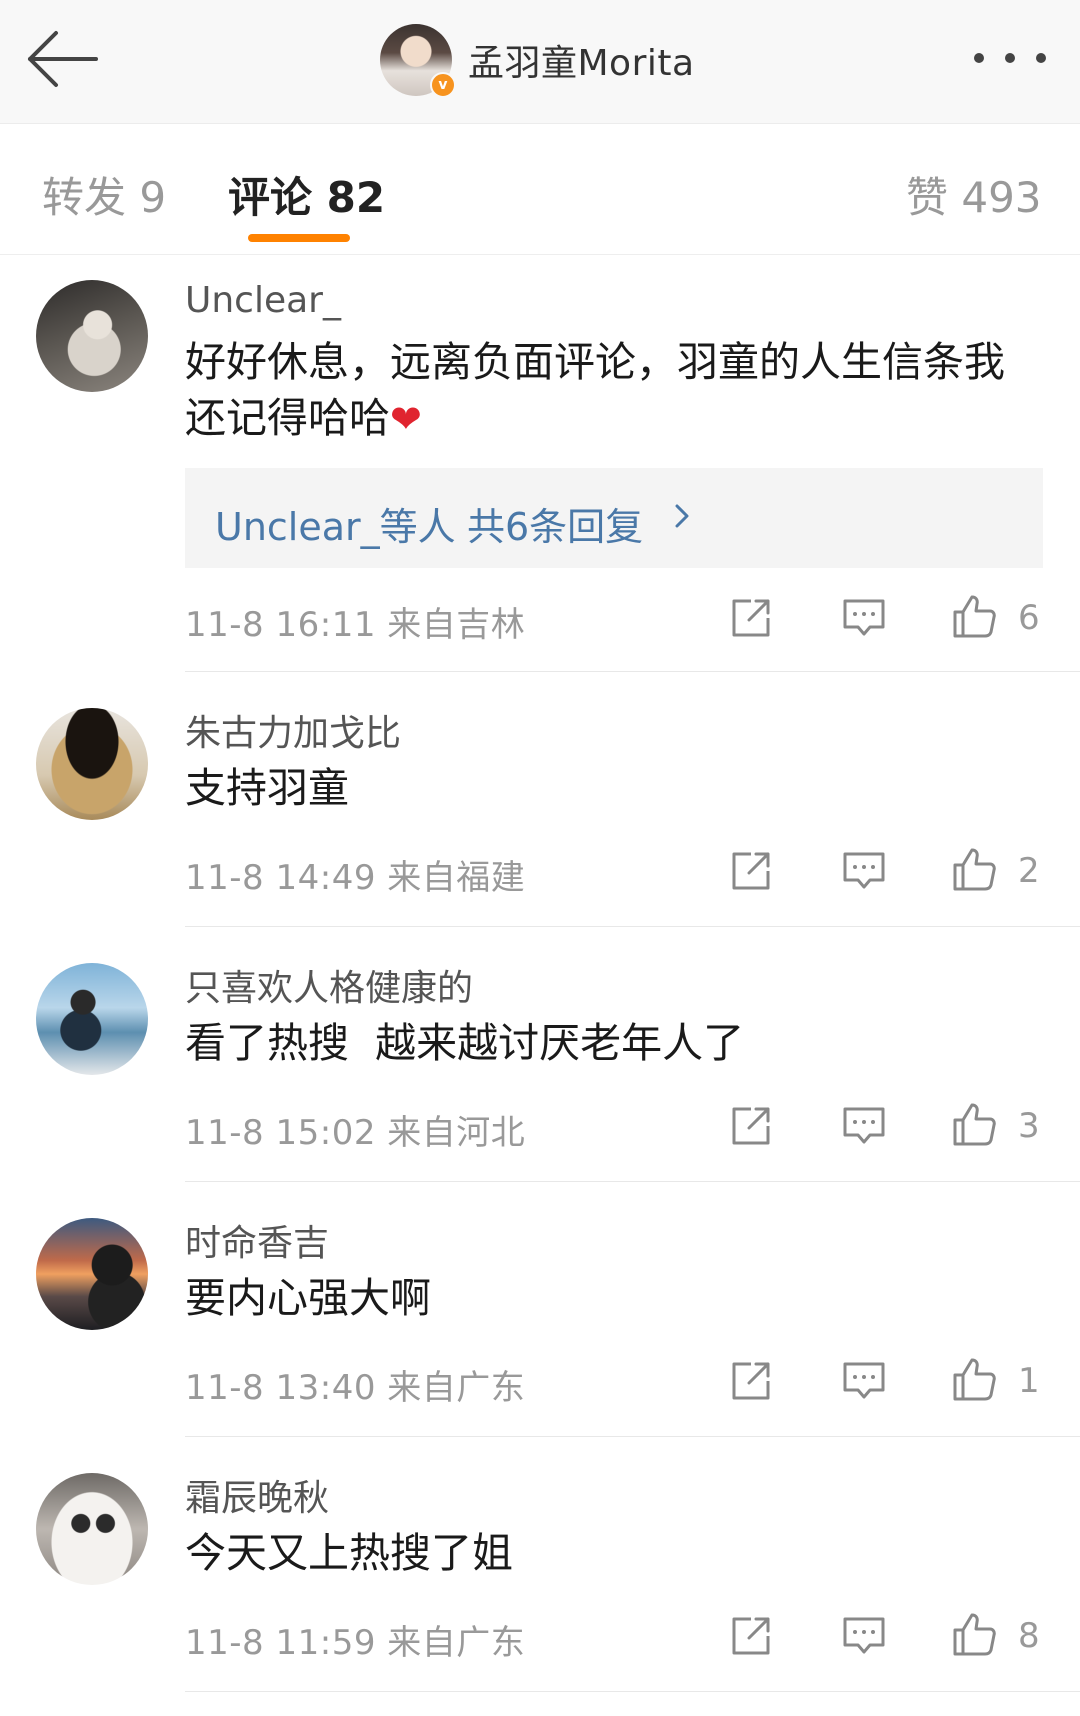  What do you see at coordinates (456, 1133) in the screenshot?
I see `comment-location: 来自河北` at bounding box center [456, 1133].